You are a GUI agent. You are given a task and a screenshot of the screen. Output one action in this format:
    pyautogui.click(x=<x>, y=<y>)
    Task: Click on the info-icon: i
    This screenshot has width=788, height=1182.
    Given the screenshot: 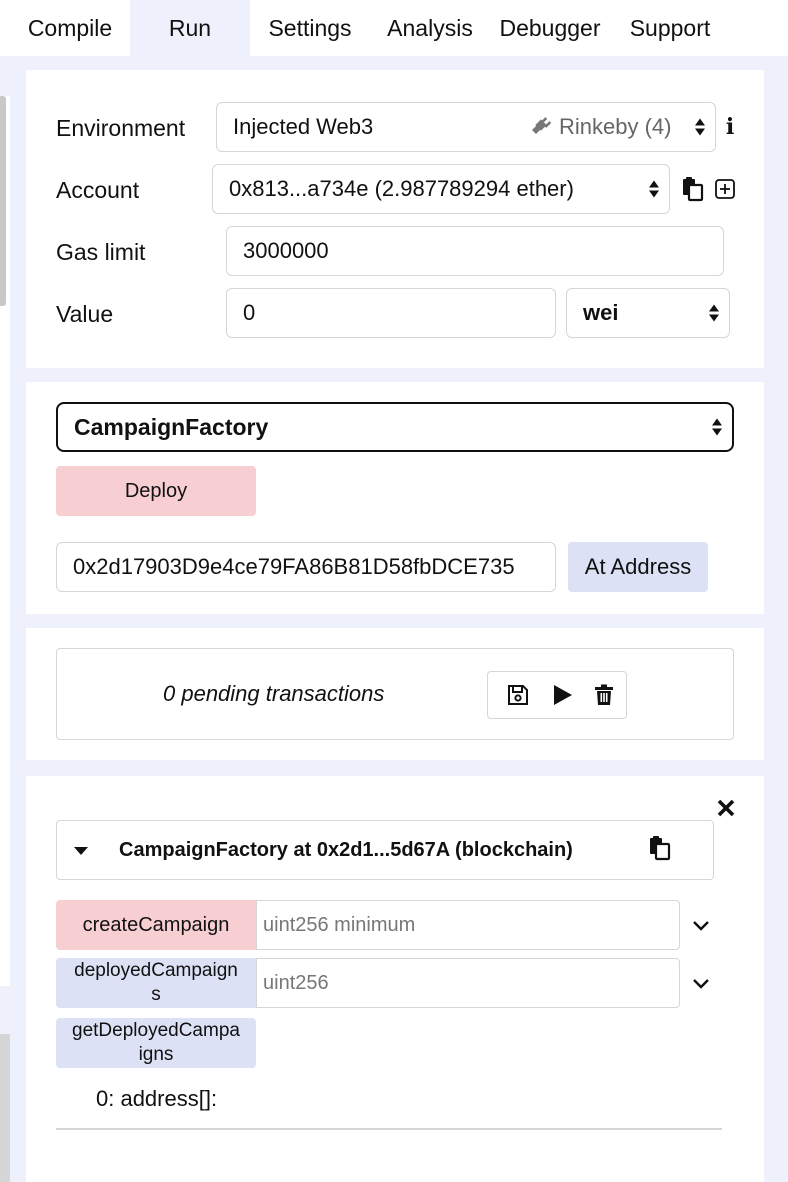 What is the action you would take?
    pyautogui.click(x=730, y=127)
    